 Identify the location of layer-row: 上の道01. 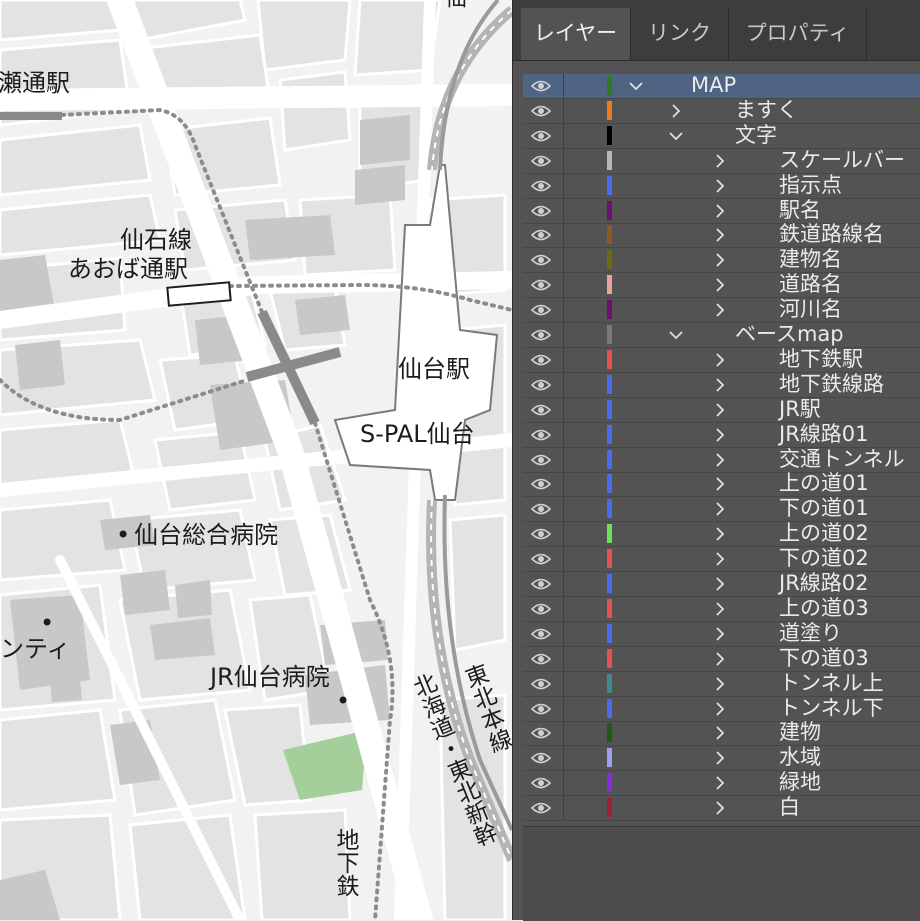
(721, 484).